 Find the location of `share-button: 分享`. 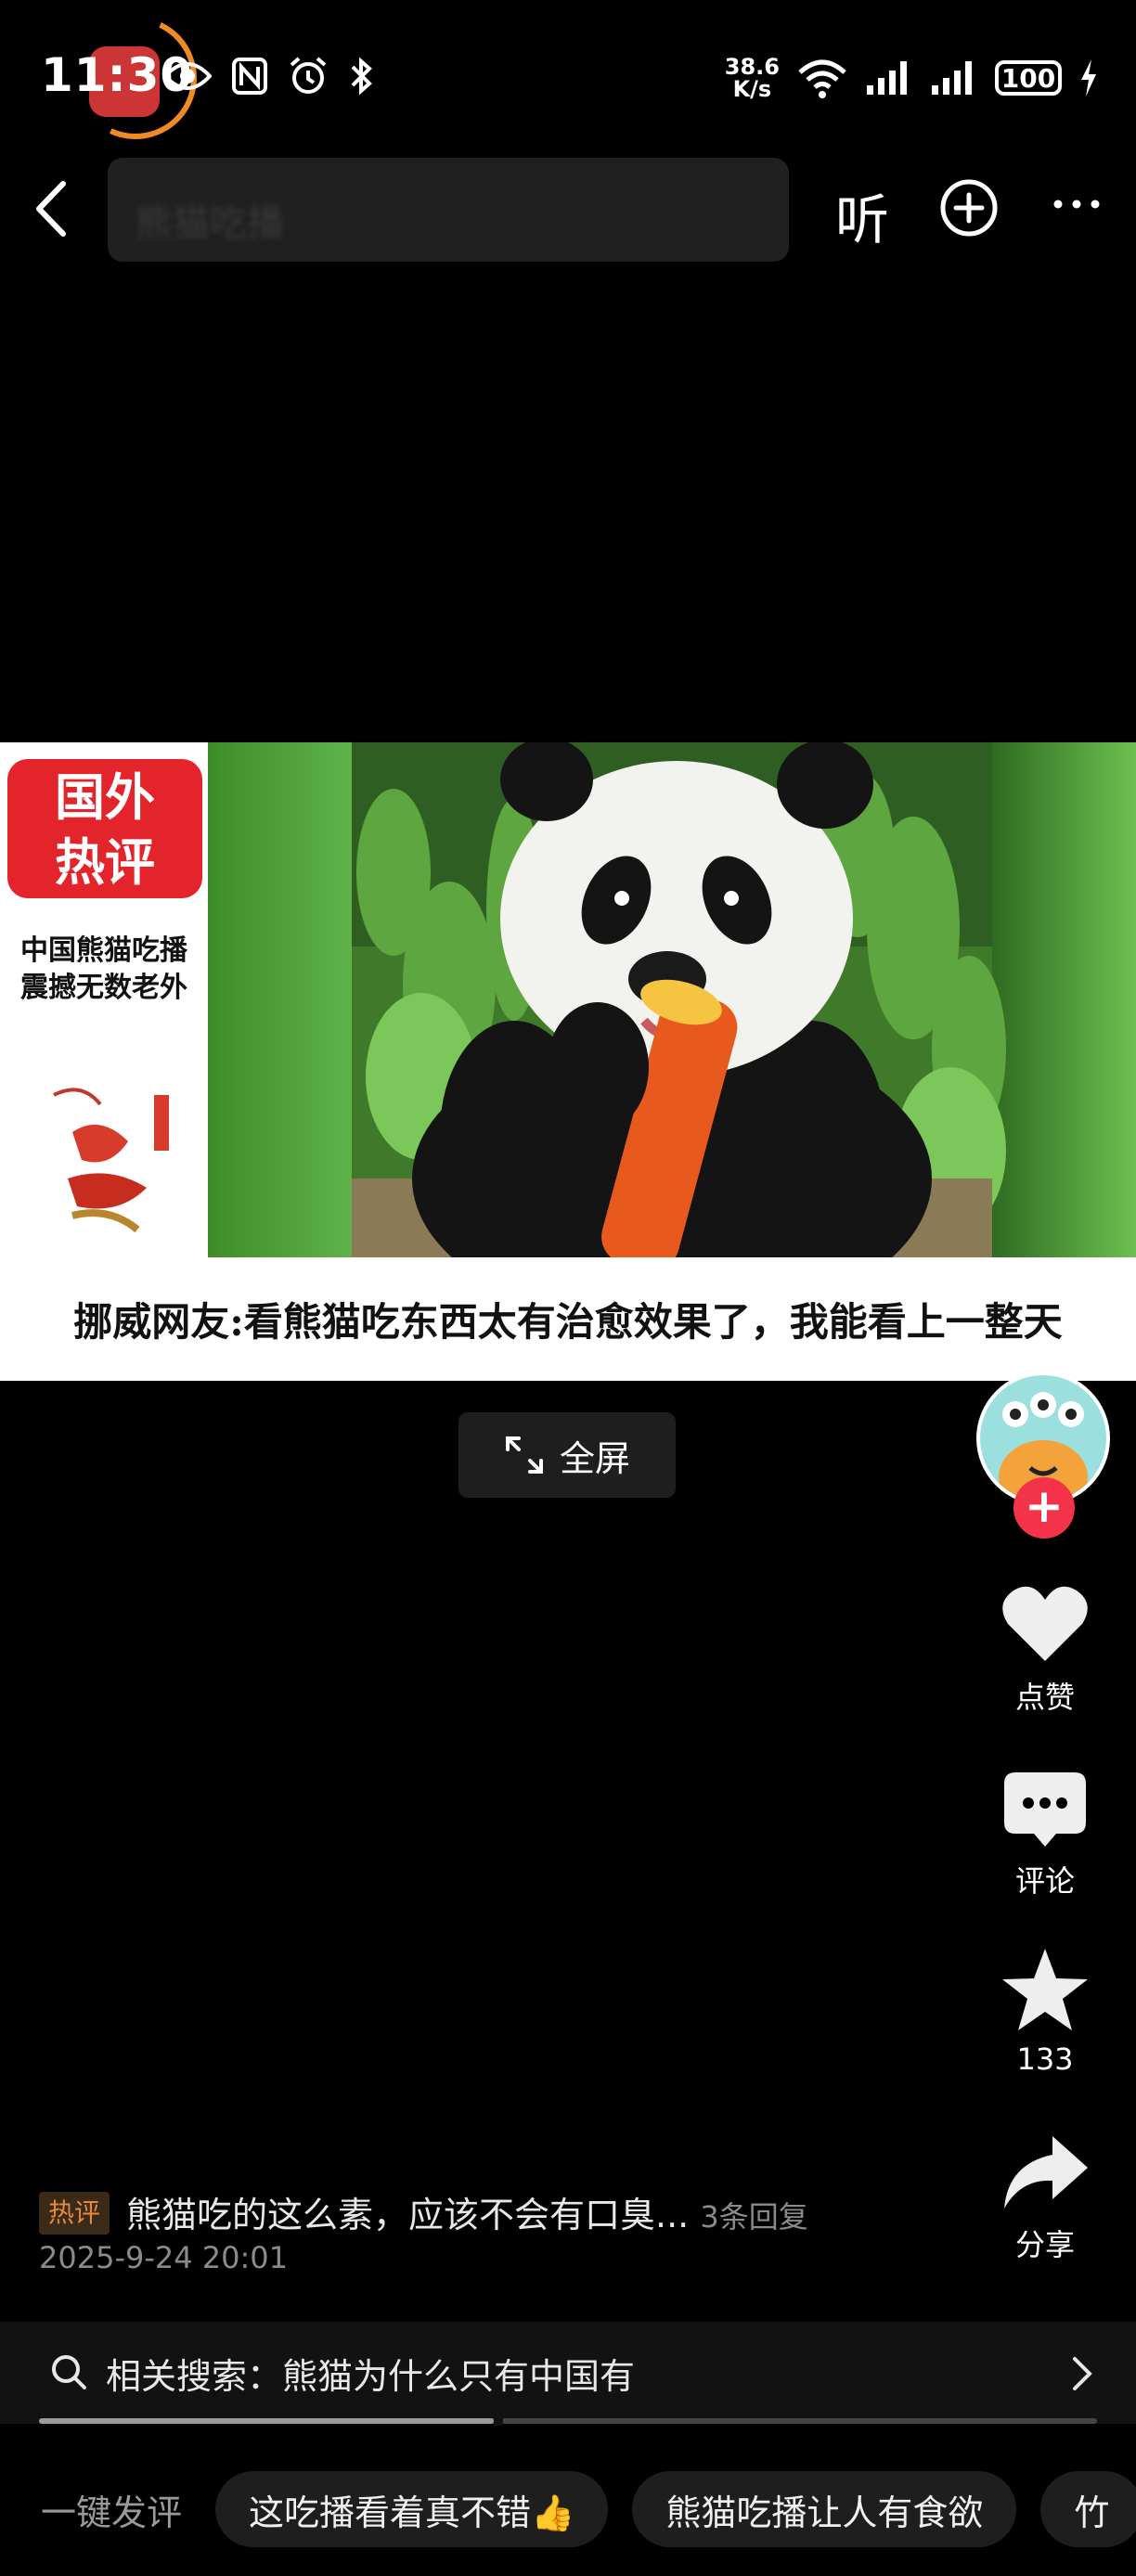

share-button: 分享 is located at coordinates (1045, 2198).